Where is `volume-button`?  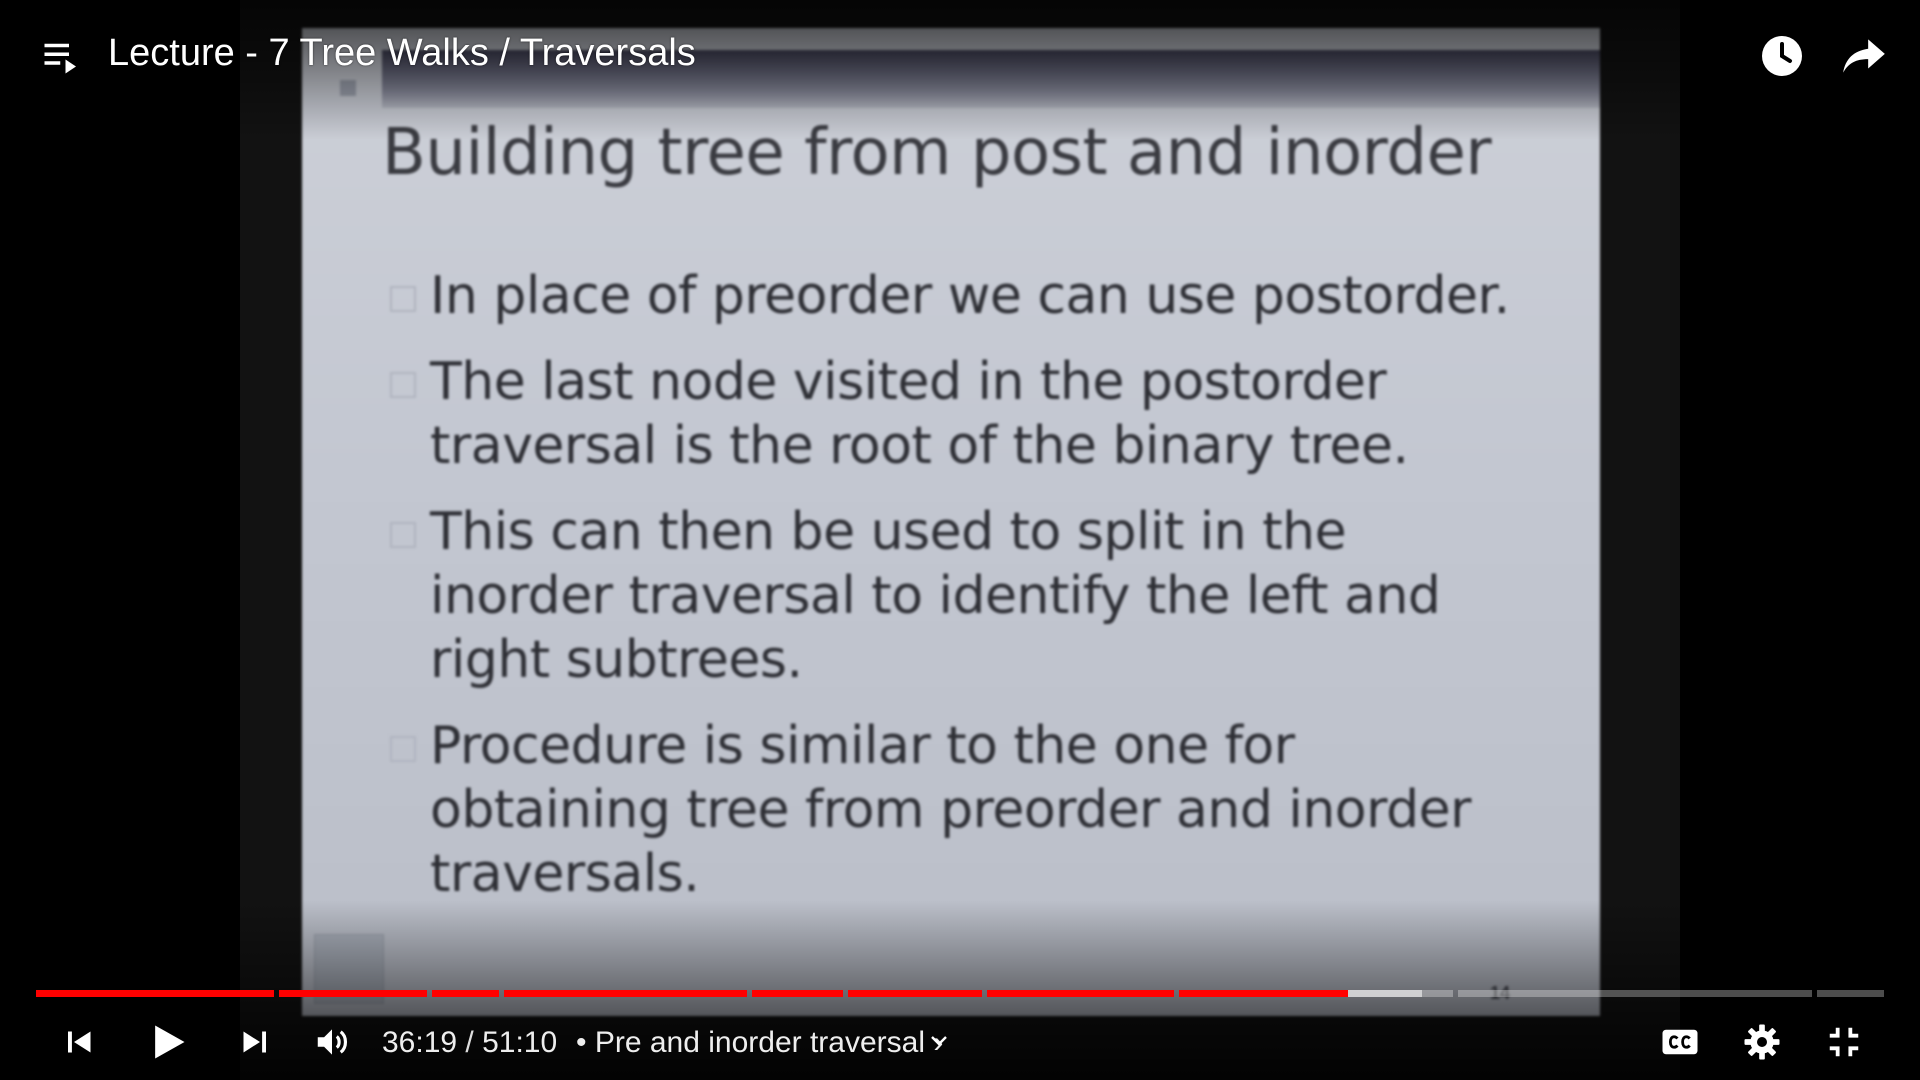 volume-button is located at coordinates (332, 1042).